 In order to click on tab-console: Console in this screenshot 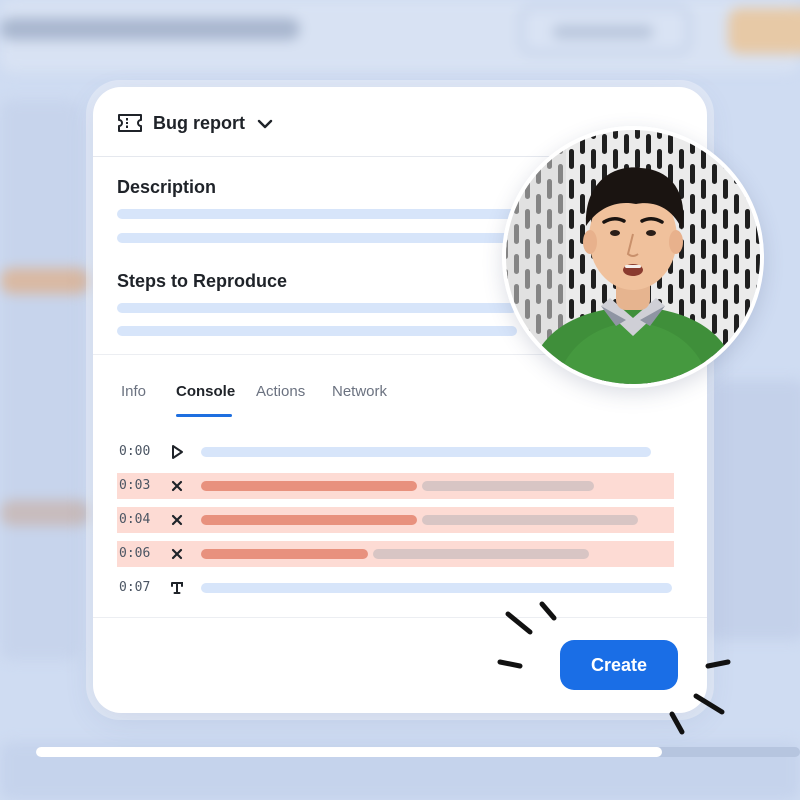, I will do `click(205, 391)`.